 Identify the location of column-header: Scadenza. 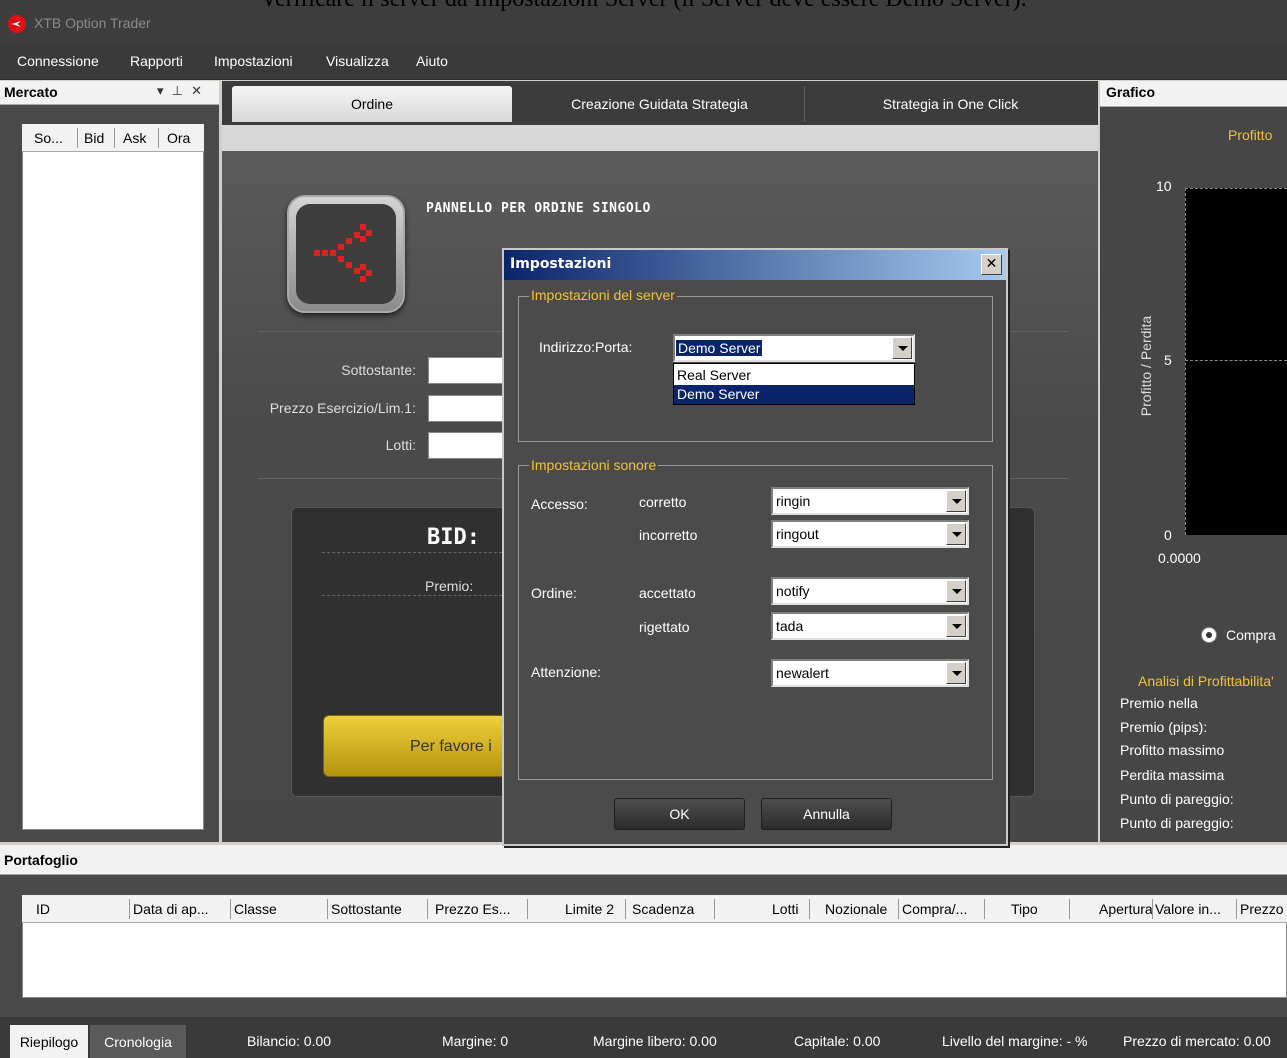
(663, 909).